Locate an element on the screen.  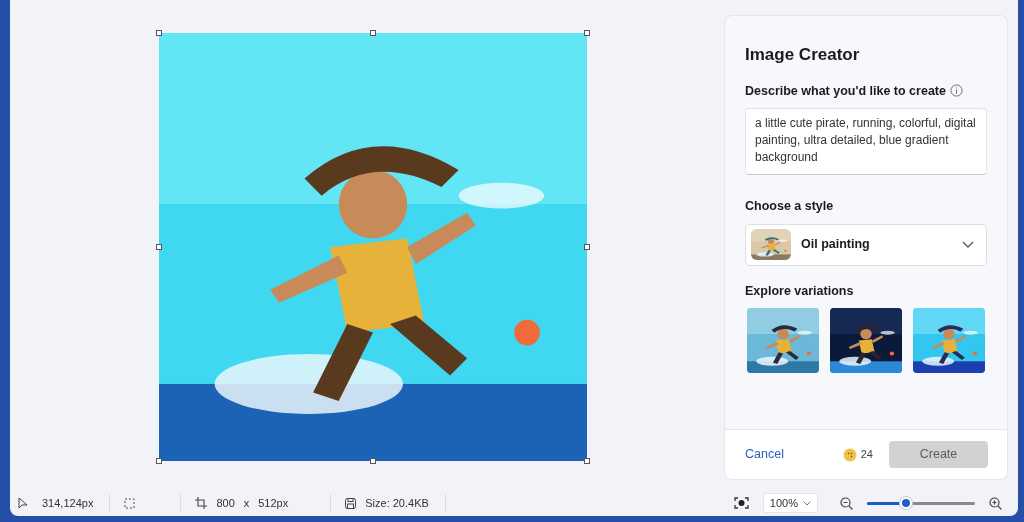
save-icon is located at coordinates (351, 503).